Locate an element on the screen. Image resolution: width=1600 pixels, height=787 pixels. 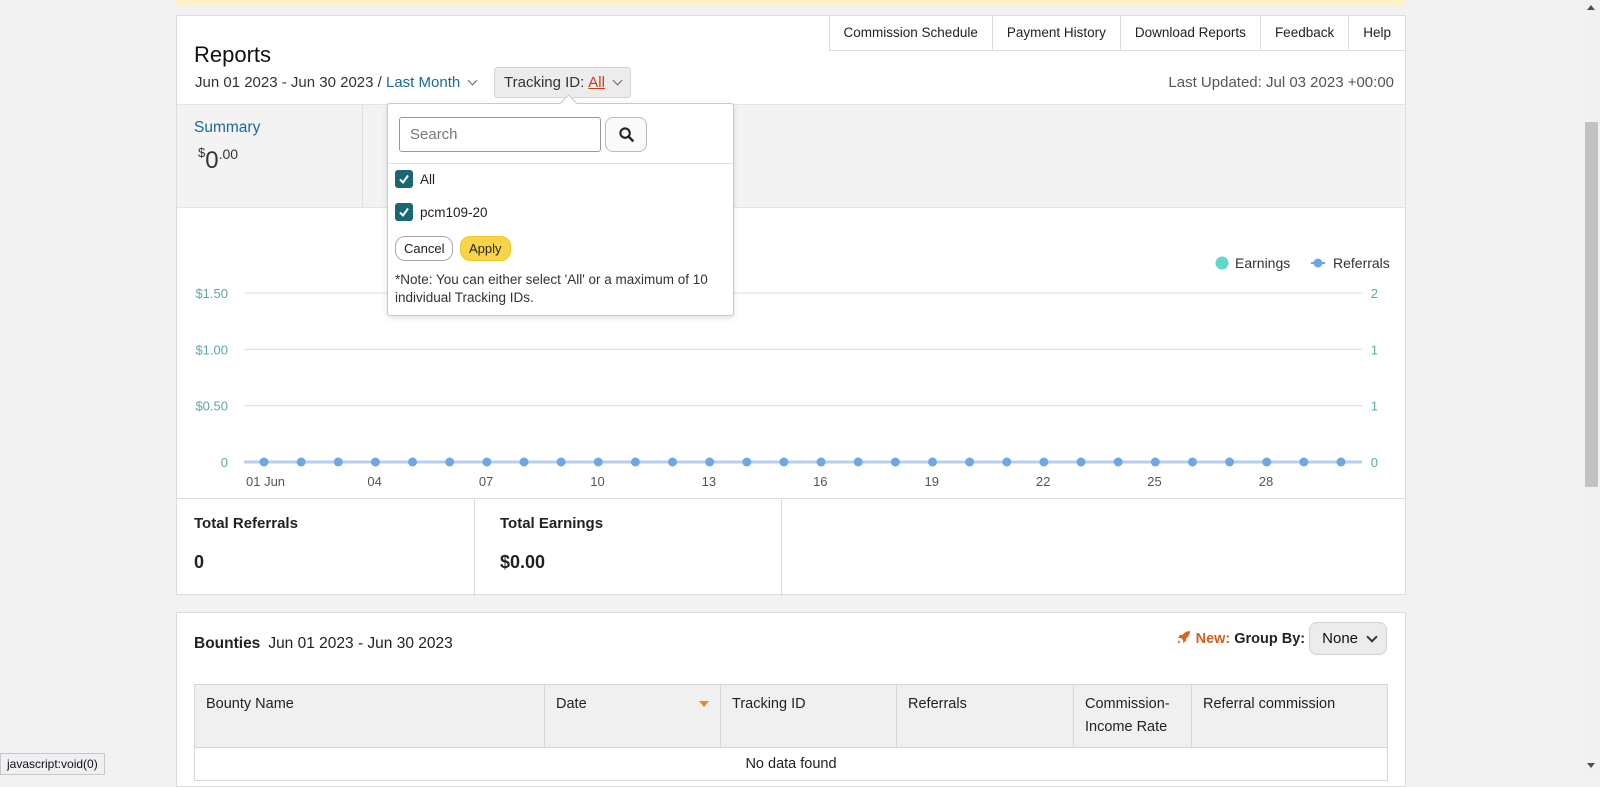
date-range-selector: Jun 01 2023 - Jun 30 2023 / Last Month is located at coordinates (336, 82).